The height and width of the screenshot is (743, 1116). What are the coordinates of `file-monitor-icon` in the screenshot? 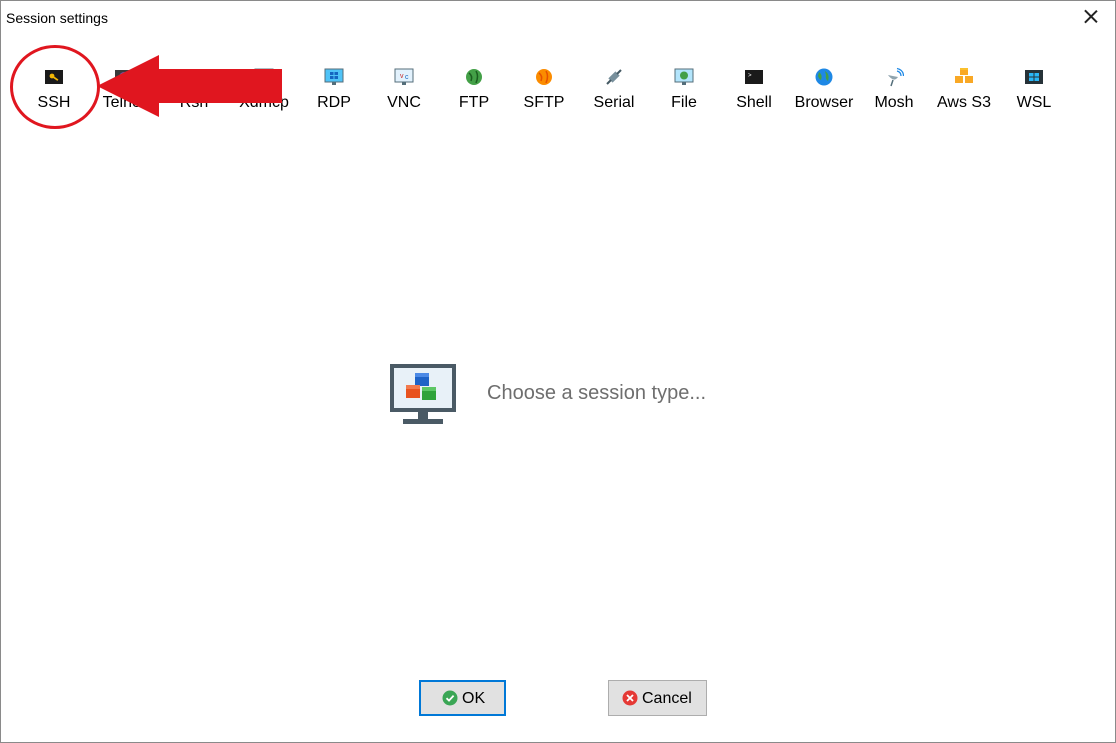 It's located at (684, 76).